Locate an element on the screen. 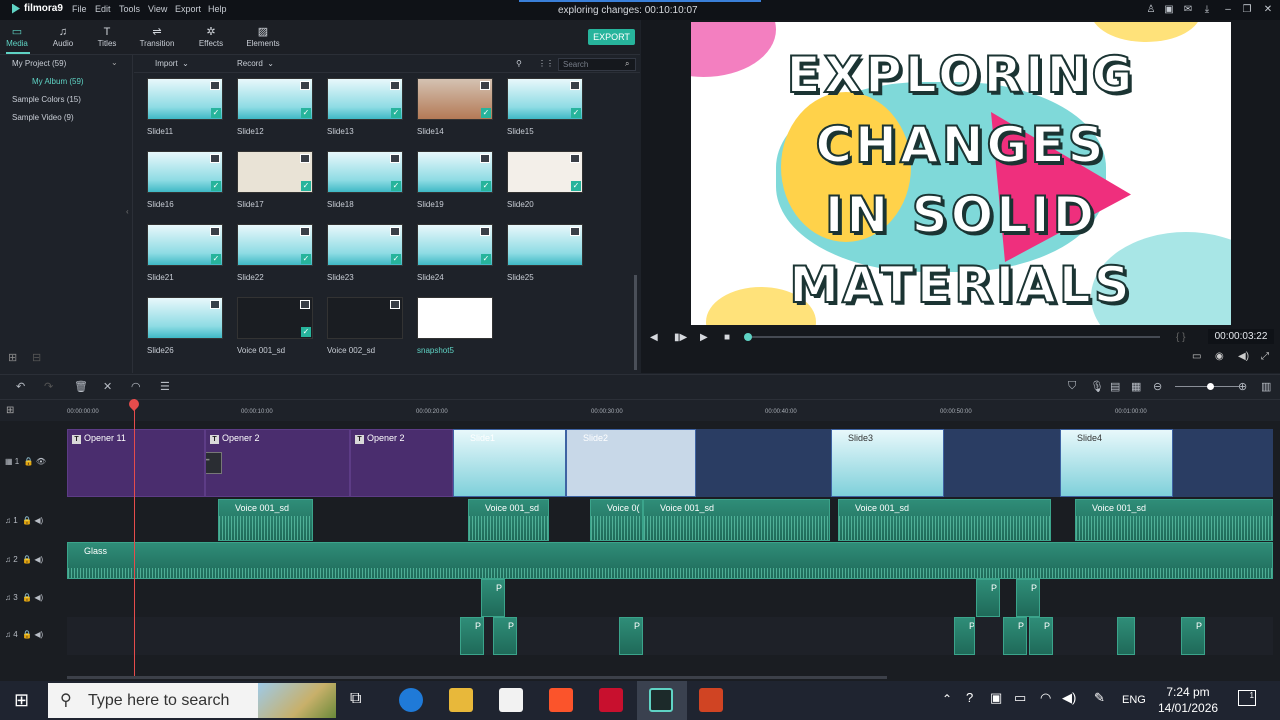 This screenshot has width=1280, height=720. mcafee-icon is located at coordinates (611, 700).